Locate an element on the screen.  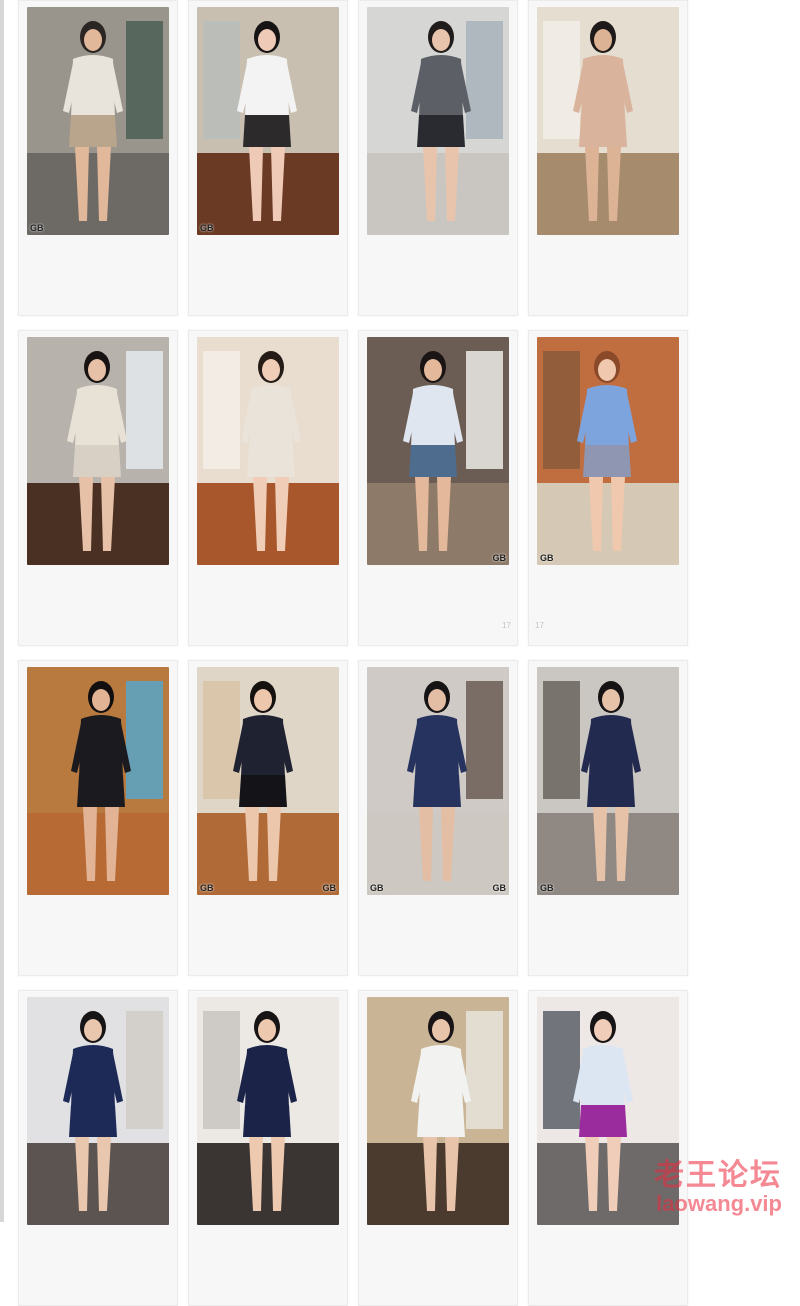
watermark-url: laowang.vip is located at coordinates (719, 1203).